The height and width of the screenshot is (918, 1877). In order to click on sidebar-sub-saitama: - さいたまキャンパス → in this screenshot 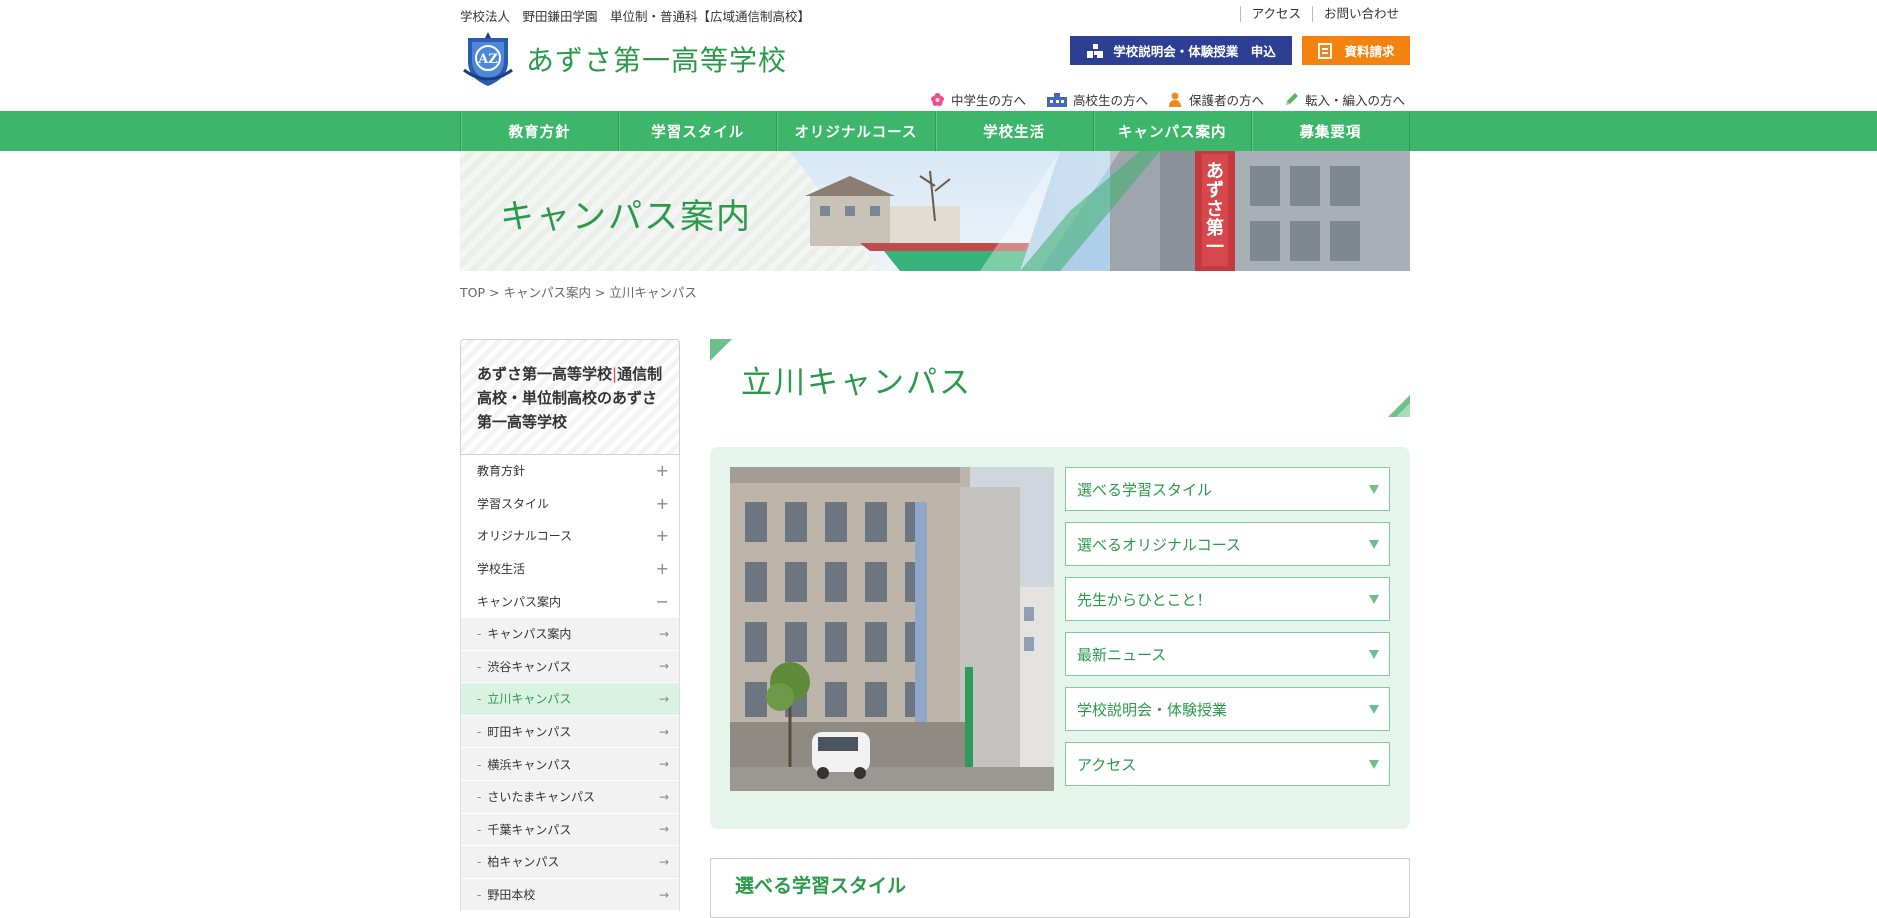, I will do `click(570, 797)`.